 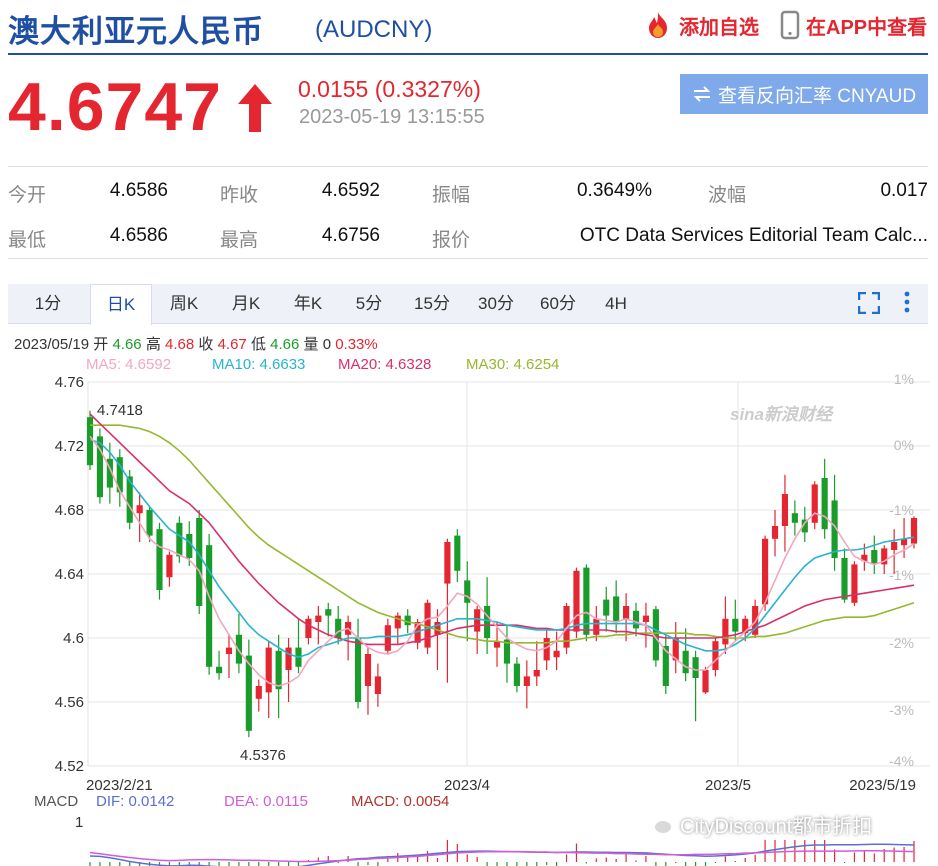 I want to click on tab-15min: 15分, so click(x=432, y=304).